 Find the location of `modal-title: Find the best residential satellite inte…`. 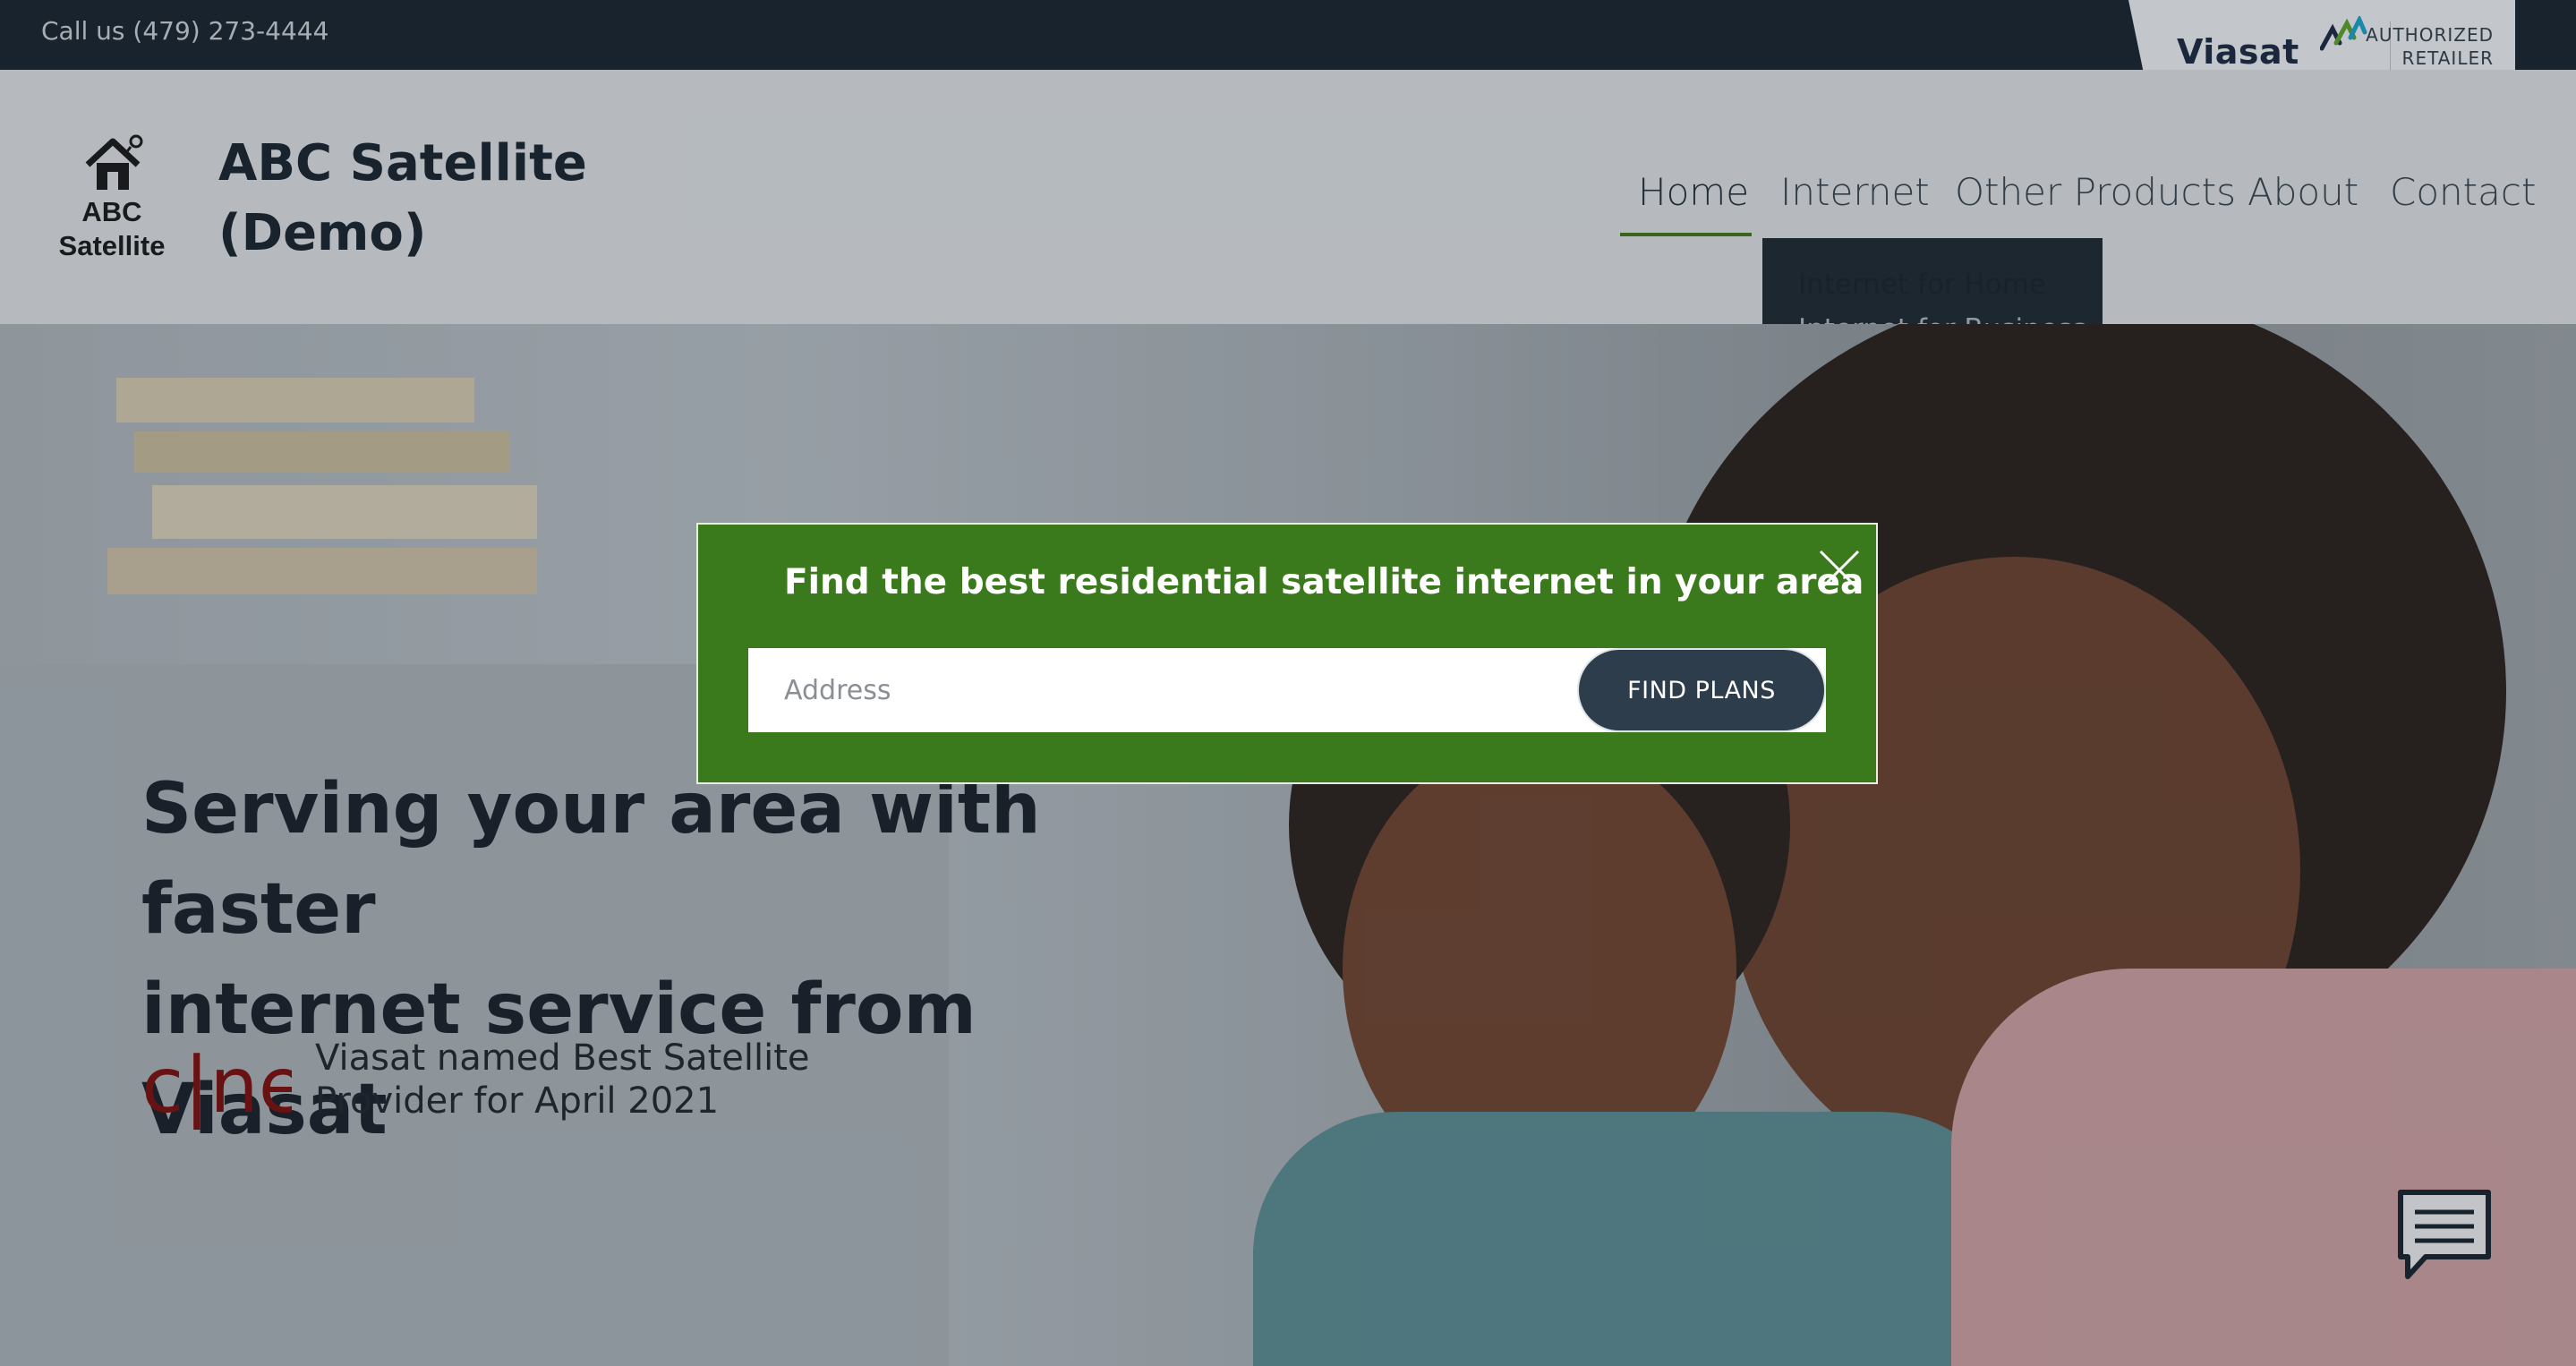

modal-title: Find the best residential satellite inte… is located at coordinates (1324, 582).